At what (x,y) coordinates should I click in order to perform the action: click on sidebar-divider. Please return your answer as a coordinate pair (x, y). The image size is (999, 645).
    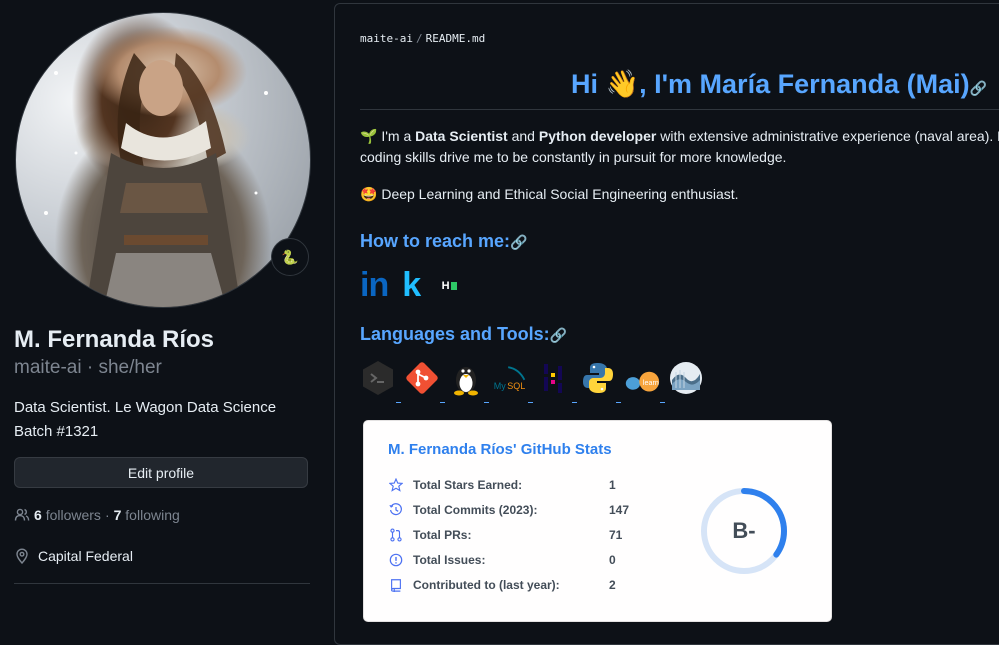
    Looking at the image, I should click on (162, 583).